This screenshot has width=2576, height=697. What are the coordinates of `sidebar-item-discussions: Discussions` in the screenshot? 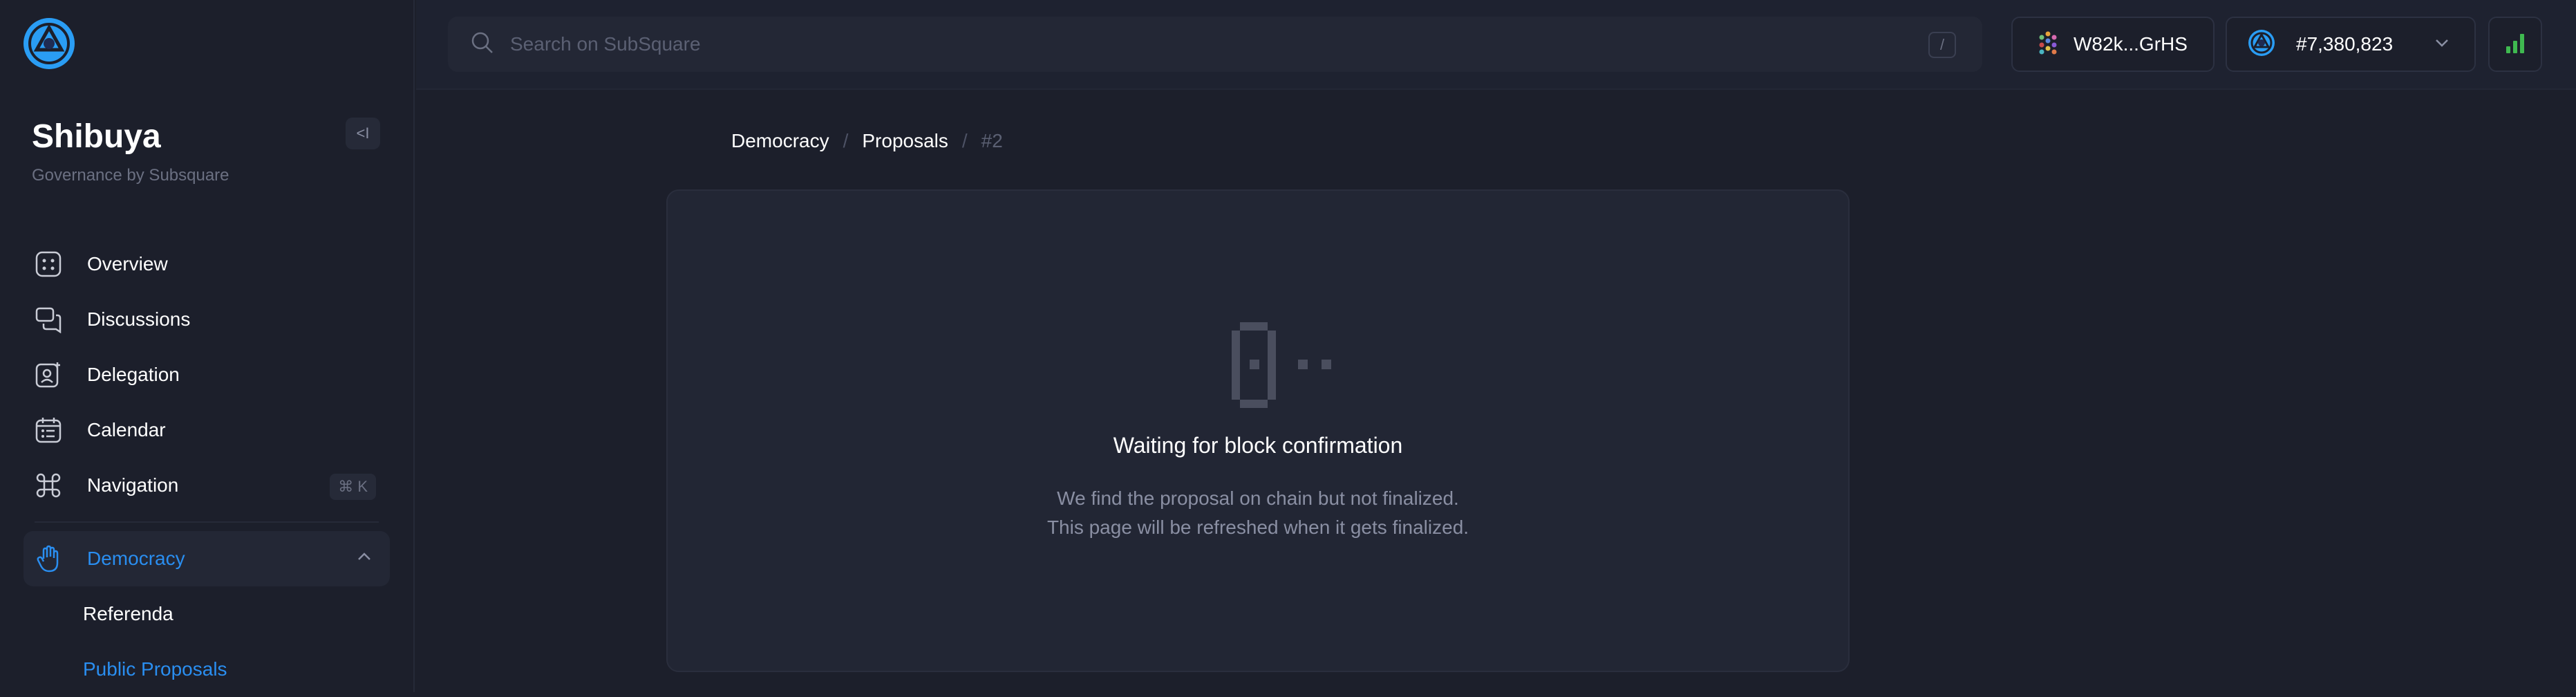 It's located at (206, 319).